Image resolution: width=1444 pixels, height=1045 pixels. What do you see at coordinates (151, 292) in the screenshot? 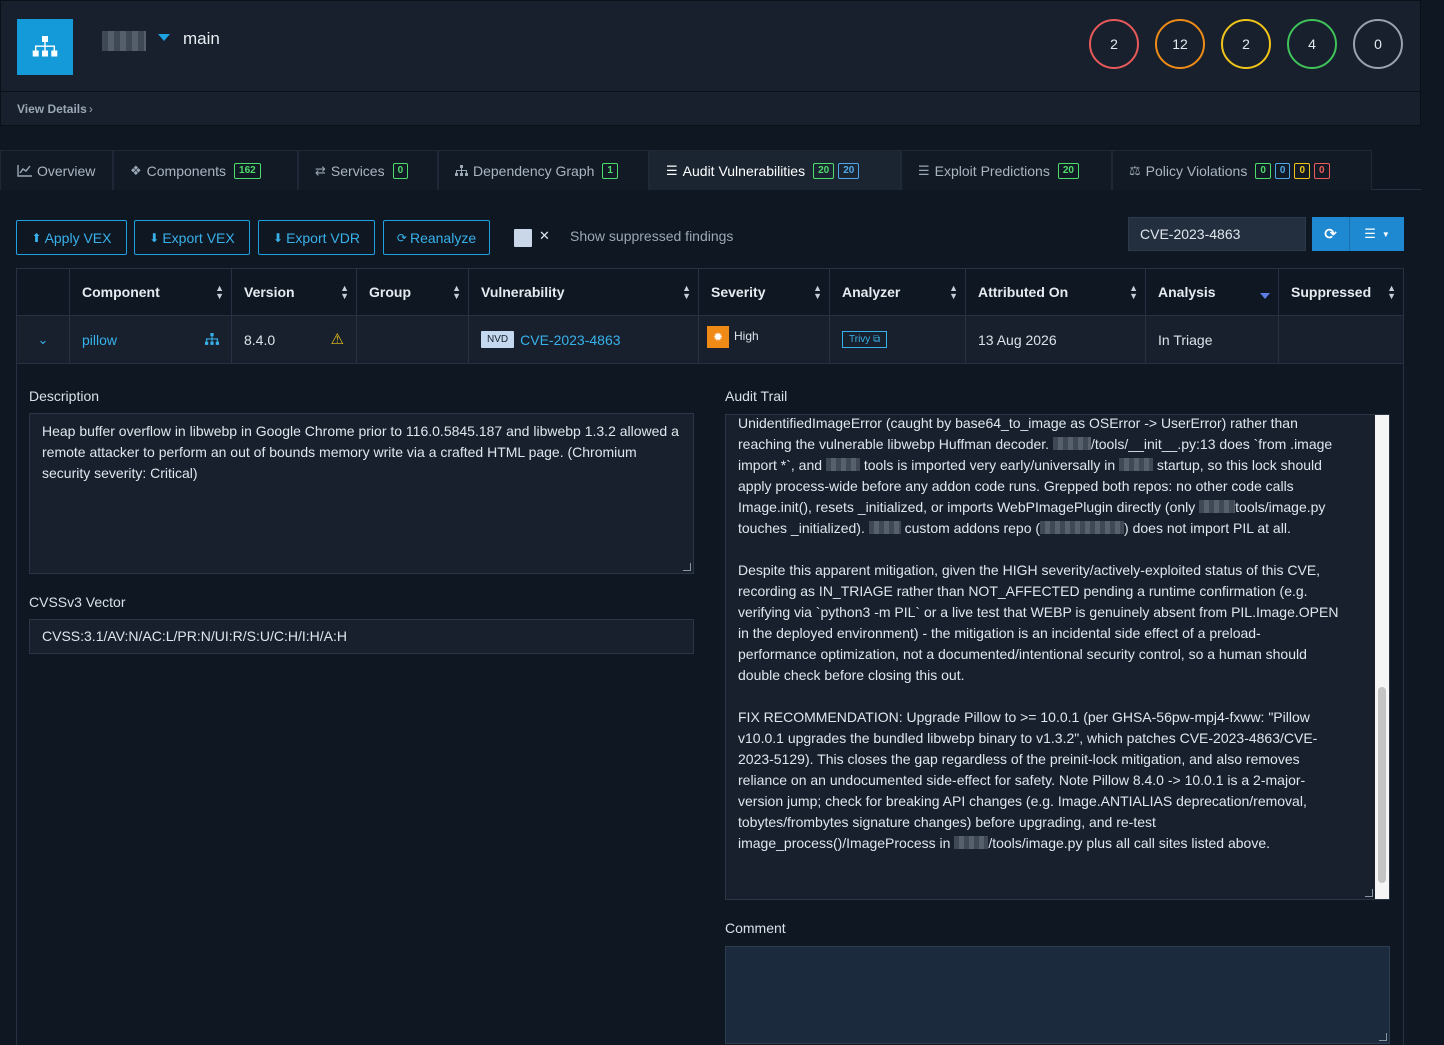
I see `column-header-component: Component ▲ ▼` at bounding box center [151, 292].